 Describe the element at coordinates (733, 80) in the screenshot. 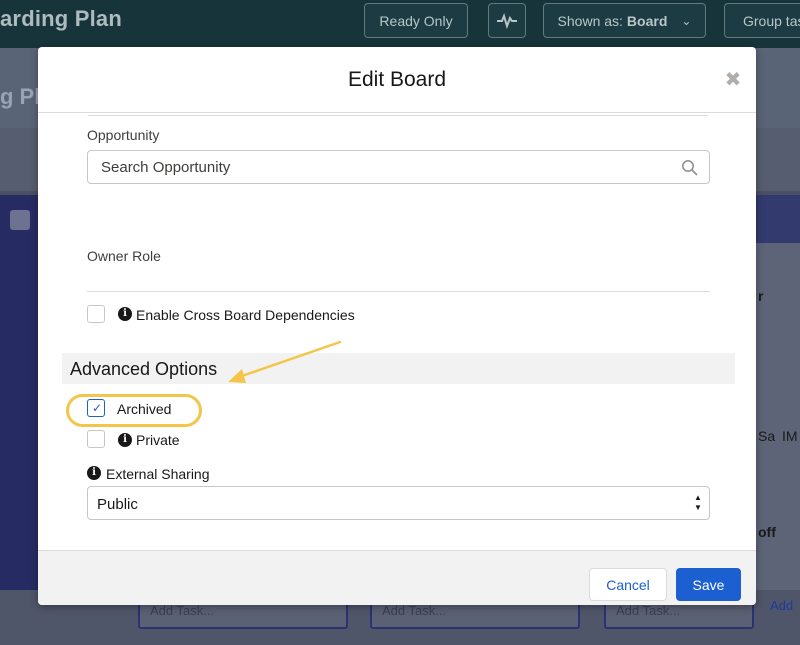

I see `close-icon: ✖` at that location.